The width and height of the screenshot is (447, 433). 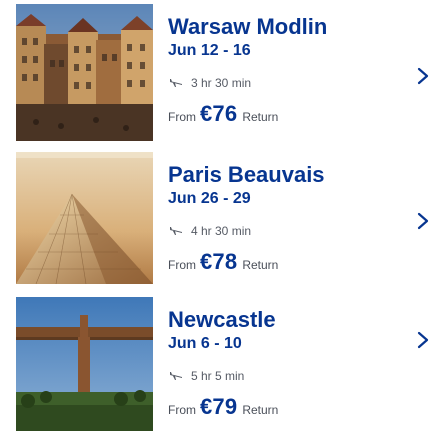 I want to click on flight-duration: 3 hr 30 min, so click(x=288, y=83).